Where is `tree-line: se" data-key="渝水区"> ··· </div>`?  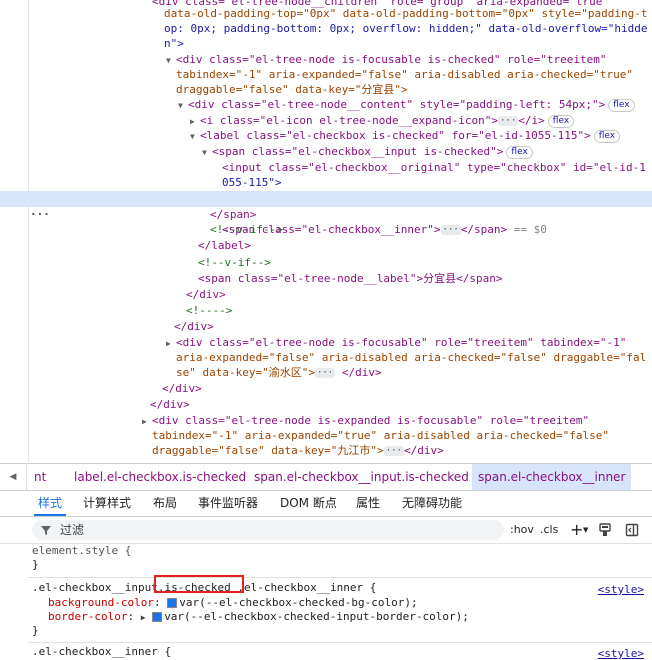 tree-line: se" data-key="渝水区"> ··· </div> is located at coordinates (414, 373).